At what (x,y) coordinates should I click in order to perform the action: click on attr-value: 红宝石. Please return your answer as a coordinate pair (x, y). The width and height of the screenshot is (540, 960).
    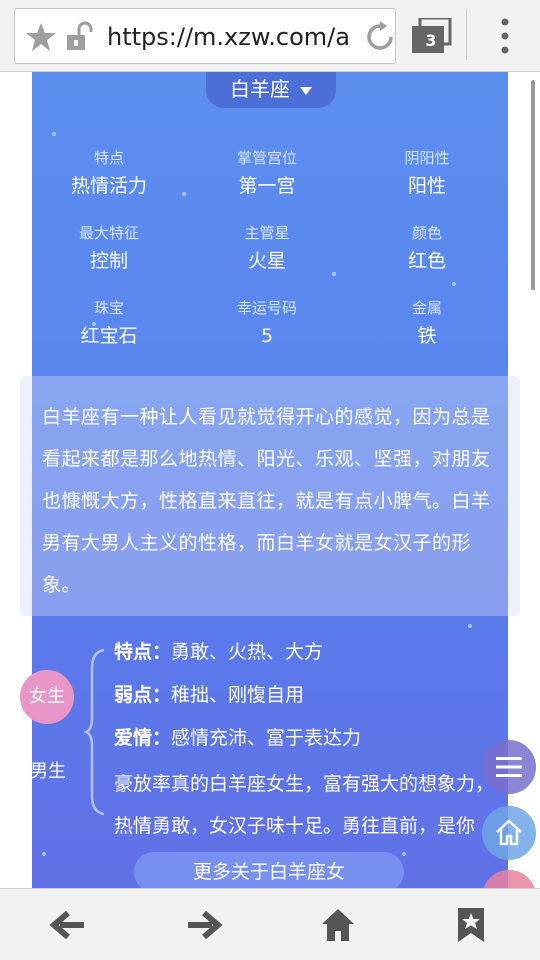
    Looking at the image, I should click on (109, 336).